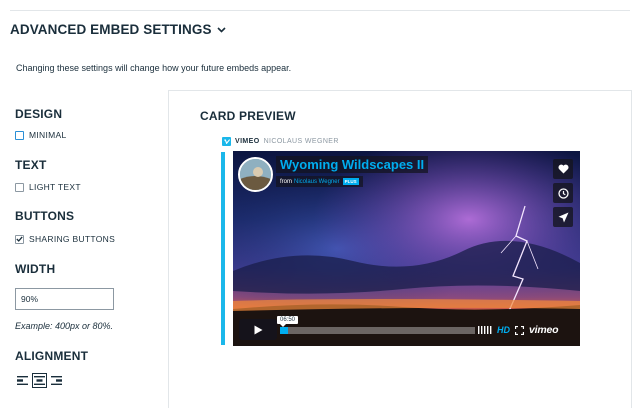 Image resolution: width=640 pixels, height=408 pixels. Describe the element at coordinates (64, 299) in the screenshot. I see `width-input` at that location.